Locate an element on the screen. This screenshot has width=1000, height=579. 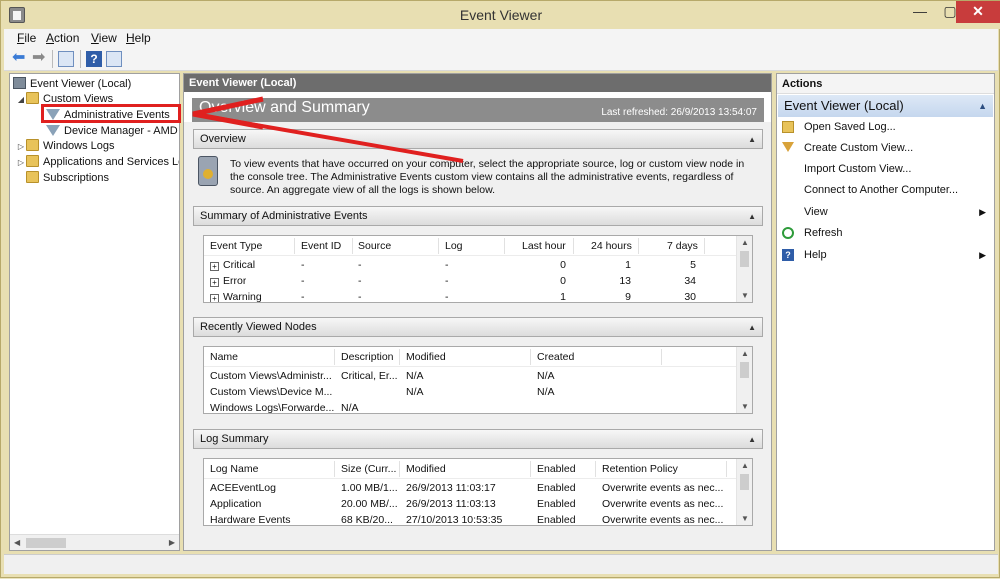
show-hide-console-tree-icon is located at coordinates (66, 59).